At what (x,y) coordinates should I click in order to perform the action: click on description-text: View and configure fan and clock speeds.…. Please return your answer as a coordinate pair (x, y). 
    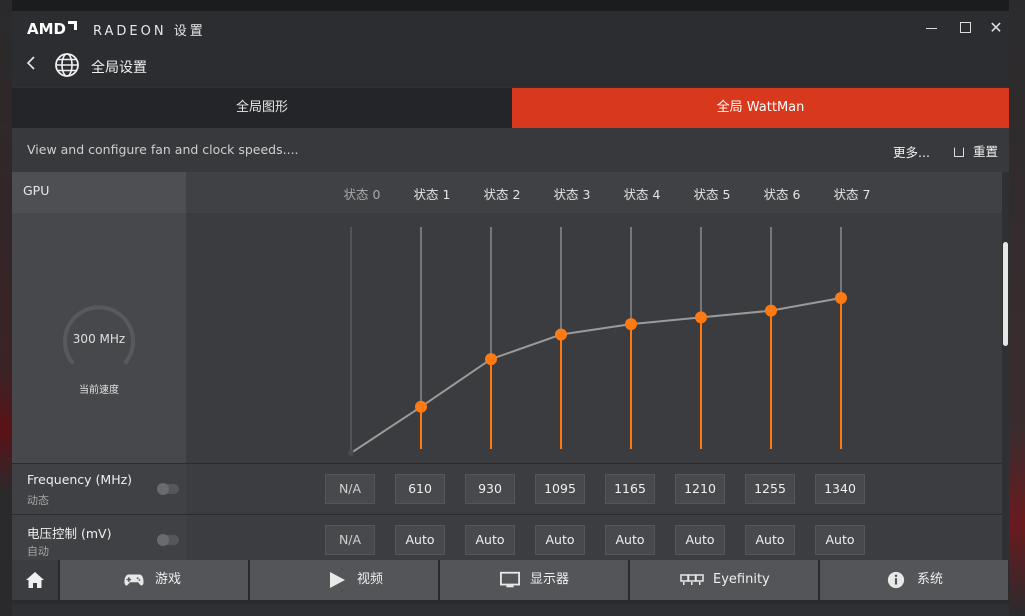
    Looking at the image, I should click on (163, 149).